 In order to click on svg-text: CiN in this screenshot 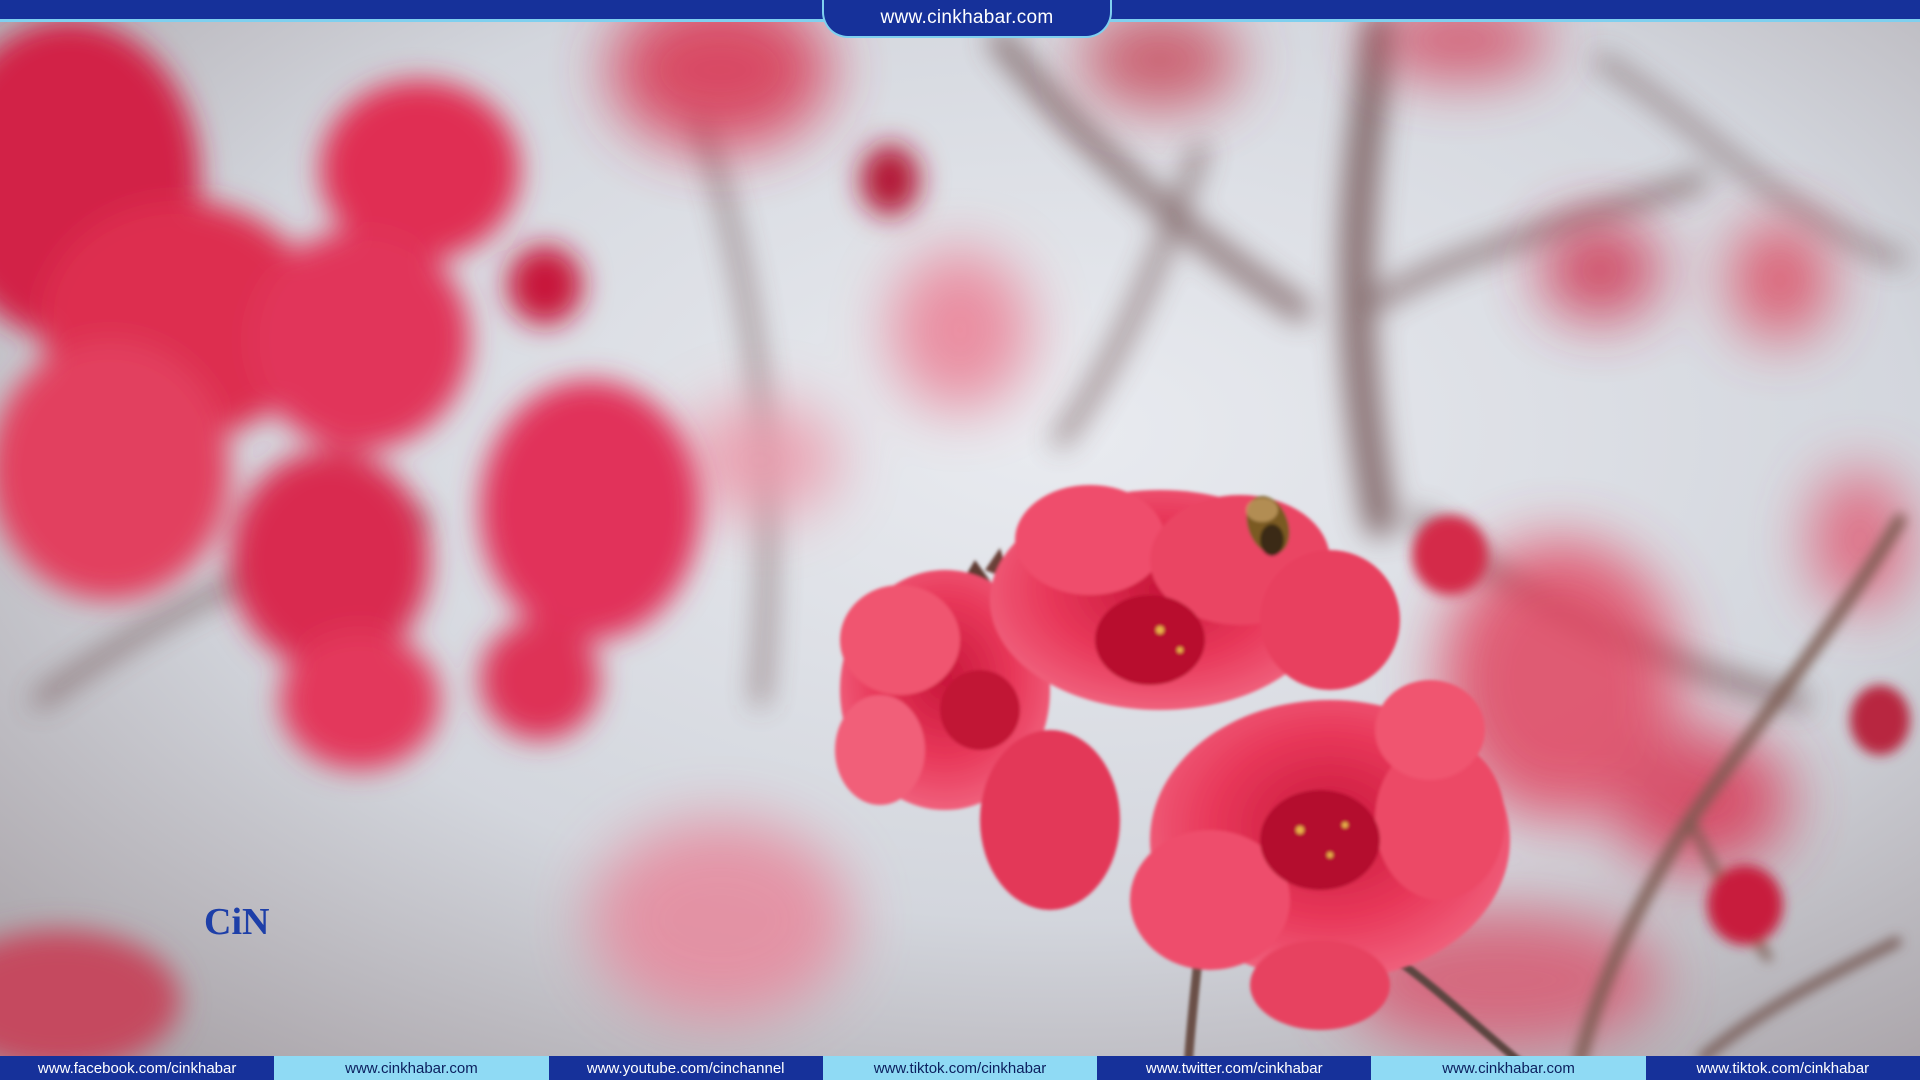, I will do `click(236, 922)`.